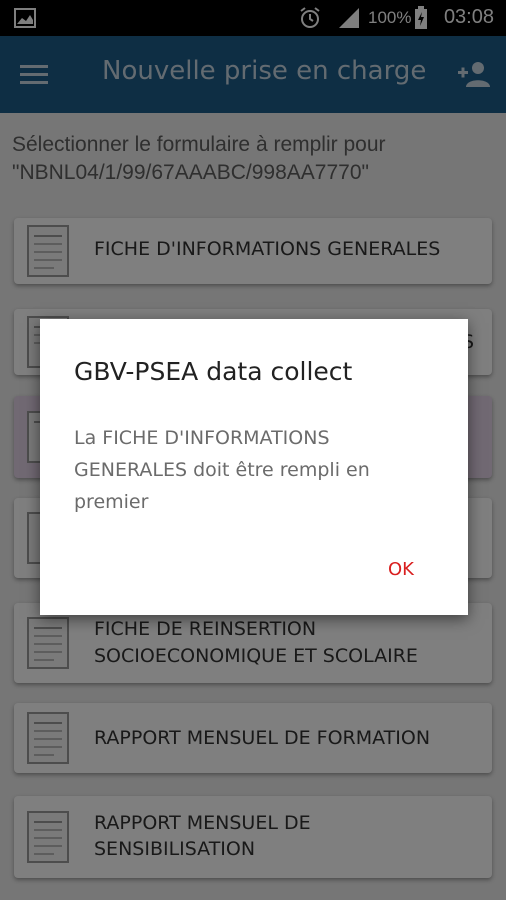 The width and height of the screenshot is (506, 900). Describe the element at coordinates (401, 569) in the screenshot. I see `ok-button: OK` at that location.